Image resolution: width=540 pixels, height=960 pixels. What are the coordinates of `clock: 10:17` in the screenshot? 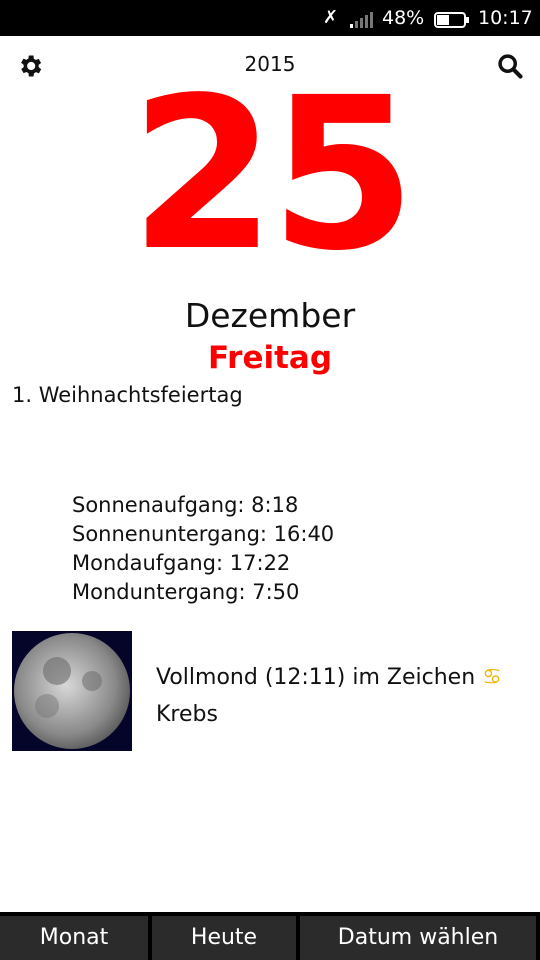 It's located at (505, 18).